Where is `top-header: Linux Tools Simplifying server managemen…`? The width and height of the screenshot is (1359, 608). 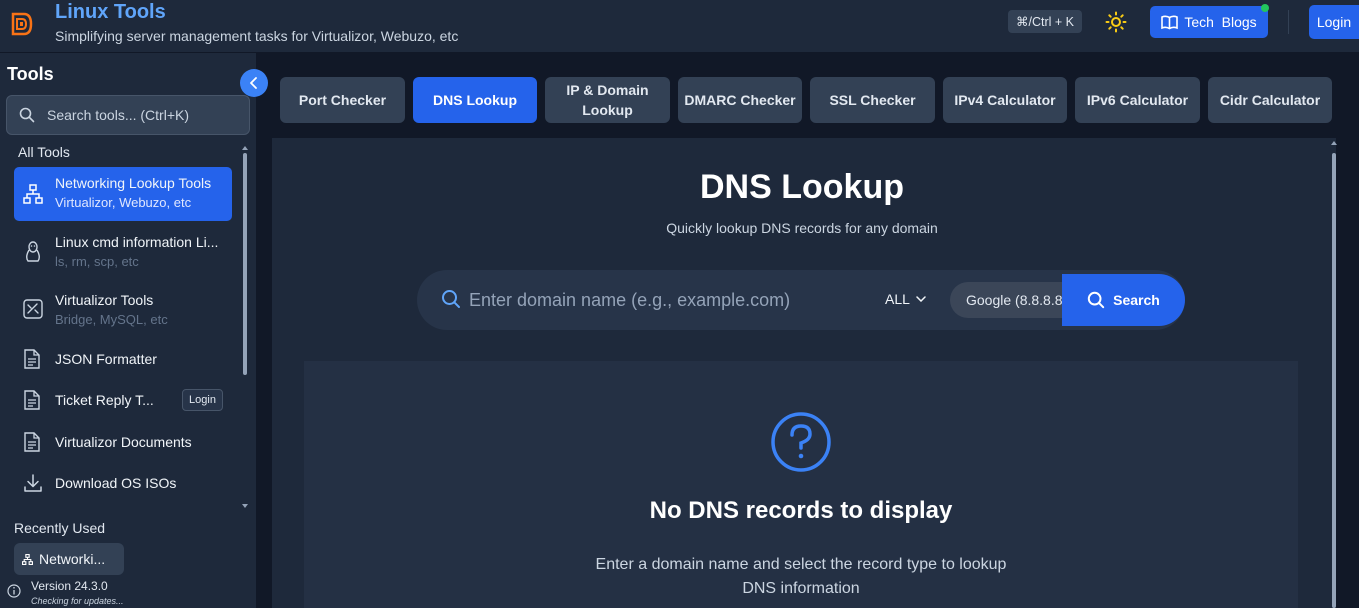 top-header: Linux Tools Simplifying server managemen… is located at coordinates (679, 26).